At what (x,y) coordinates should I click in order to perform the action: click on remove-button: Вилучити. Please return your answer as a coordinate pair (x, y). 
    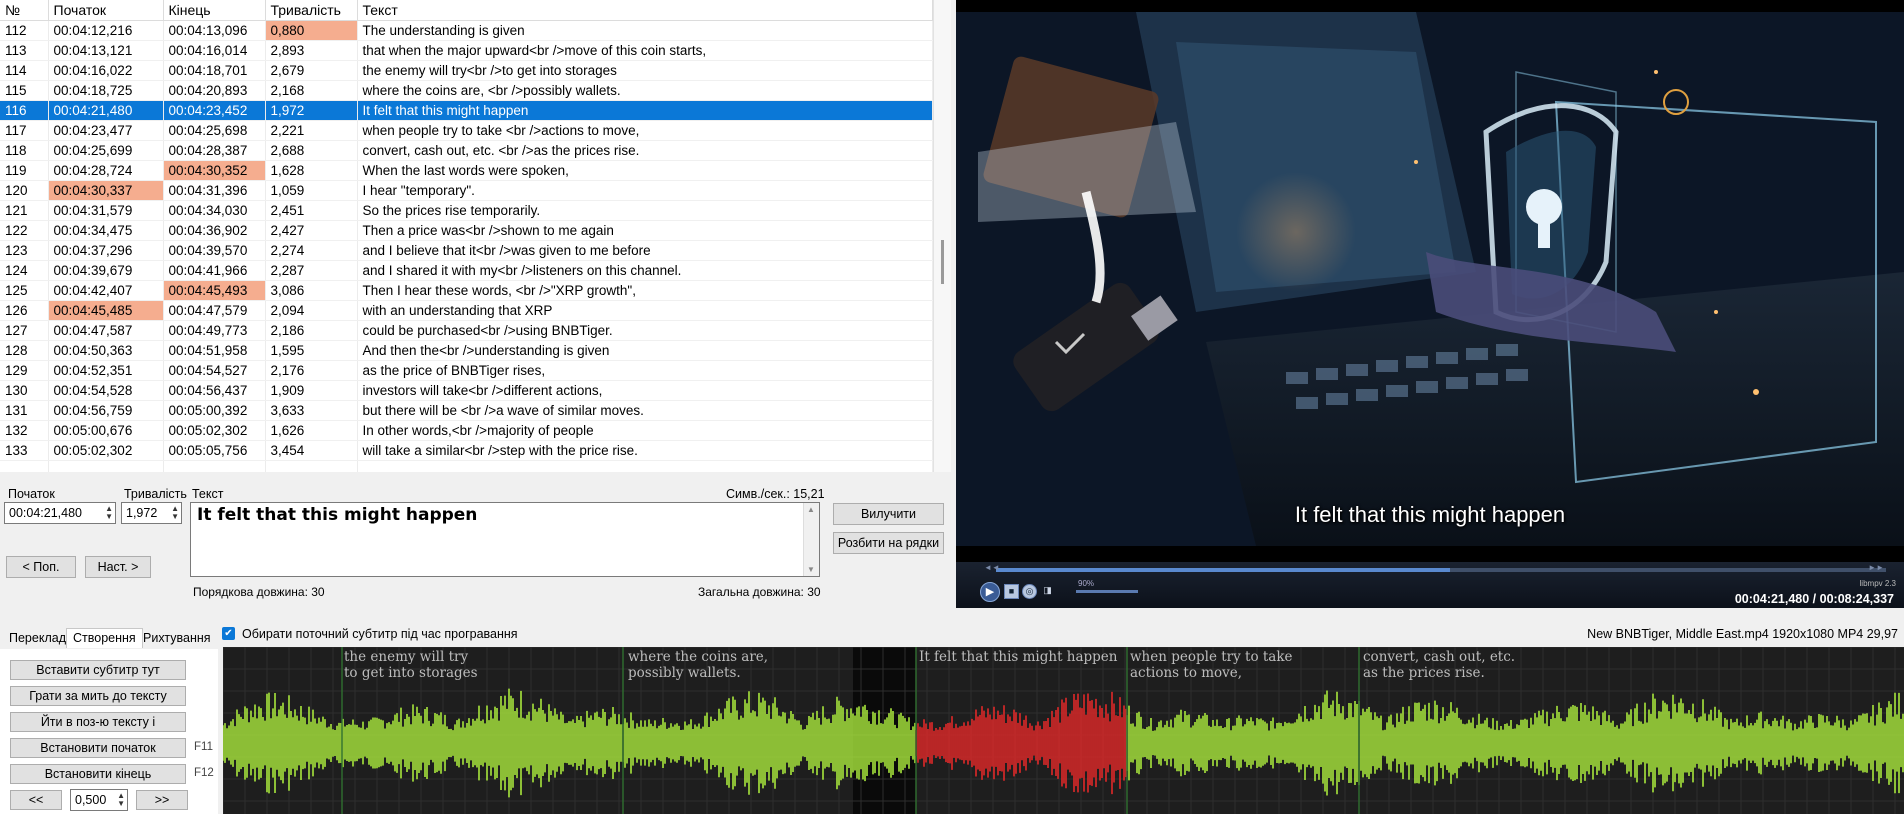
    Looking at the image, I should click on (888, 514).